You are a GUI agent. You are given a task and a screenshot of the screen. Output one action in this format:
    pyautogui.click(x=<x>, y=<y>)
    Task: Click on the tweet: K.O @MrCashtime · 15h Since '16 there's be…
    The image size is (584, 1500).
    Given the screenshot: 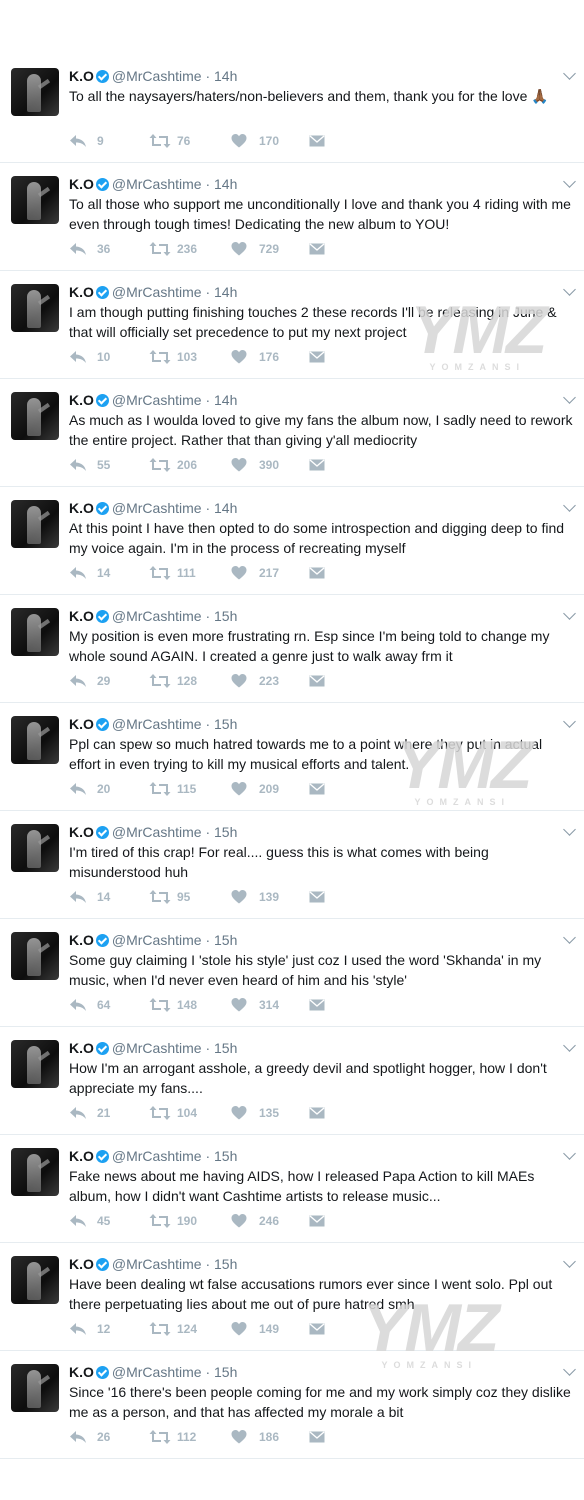 What is the action you would take?
    pyautogui.click(x=292, y=1405)
    